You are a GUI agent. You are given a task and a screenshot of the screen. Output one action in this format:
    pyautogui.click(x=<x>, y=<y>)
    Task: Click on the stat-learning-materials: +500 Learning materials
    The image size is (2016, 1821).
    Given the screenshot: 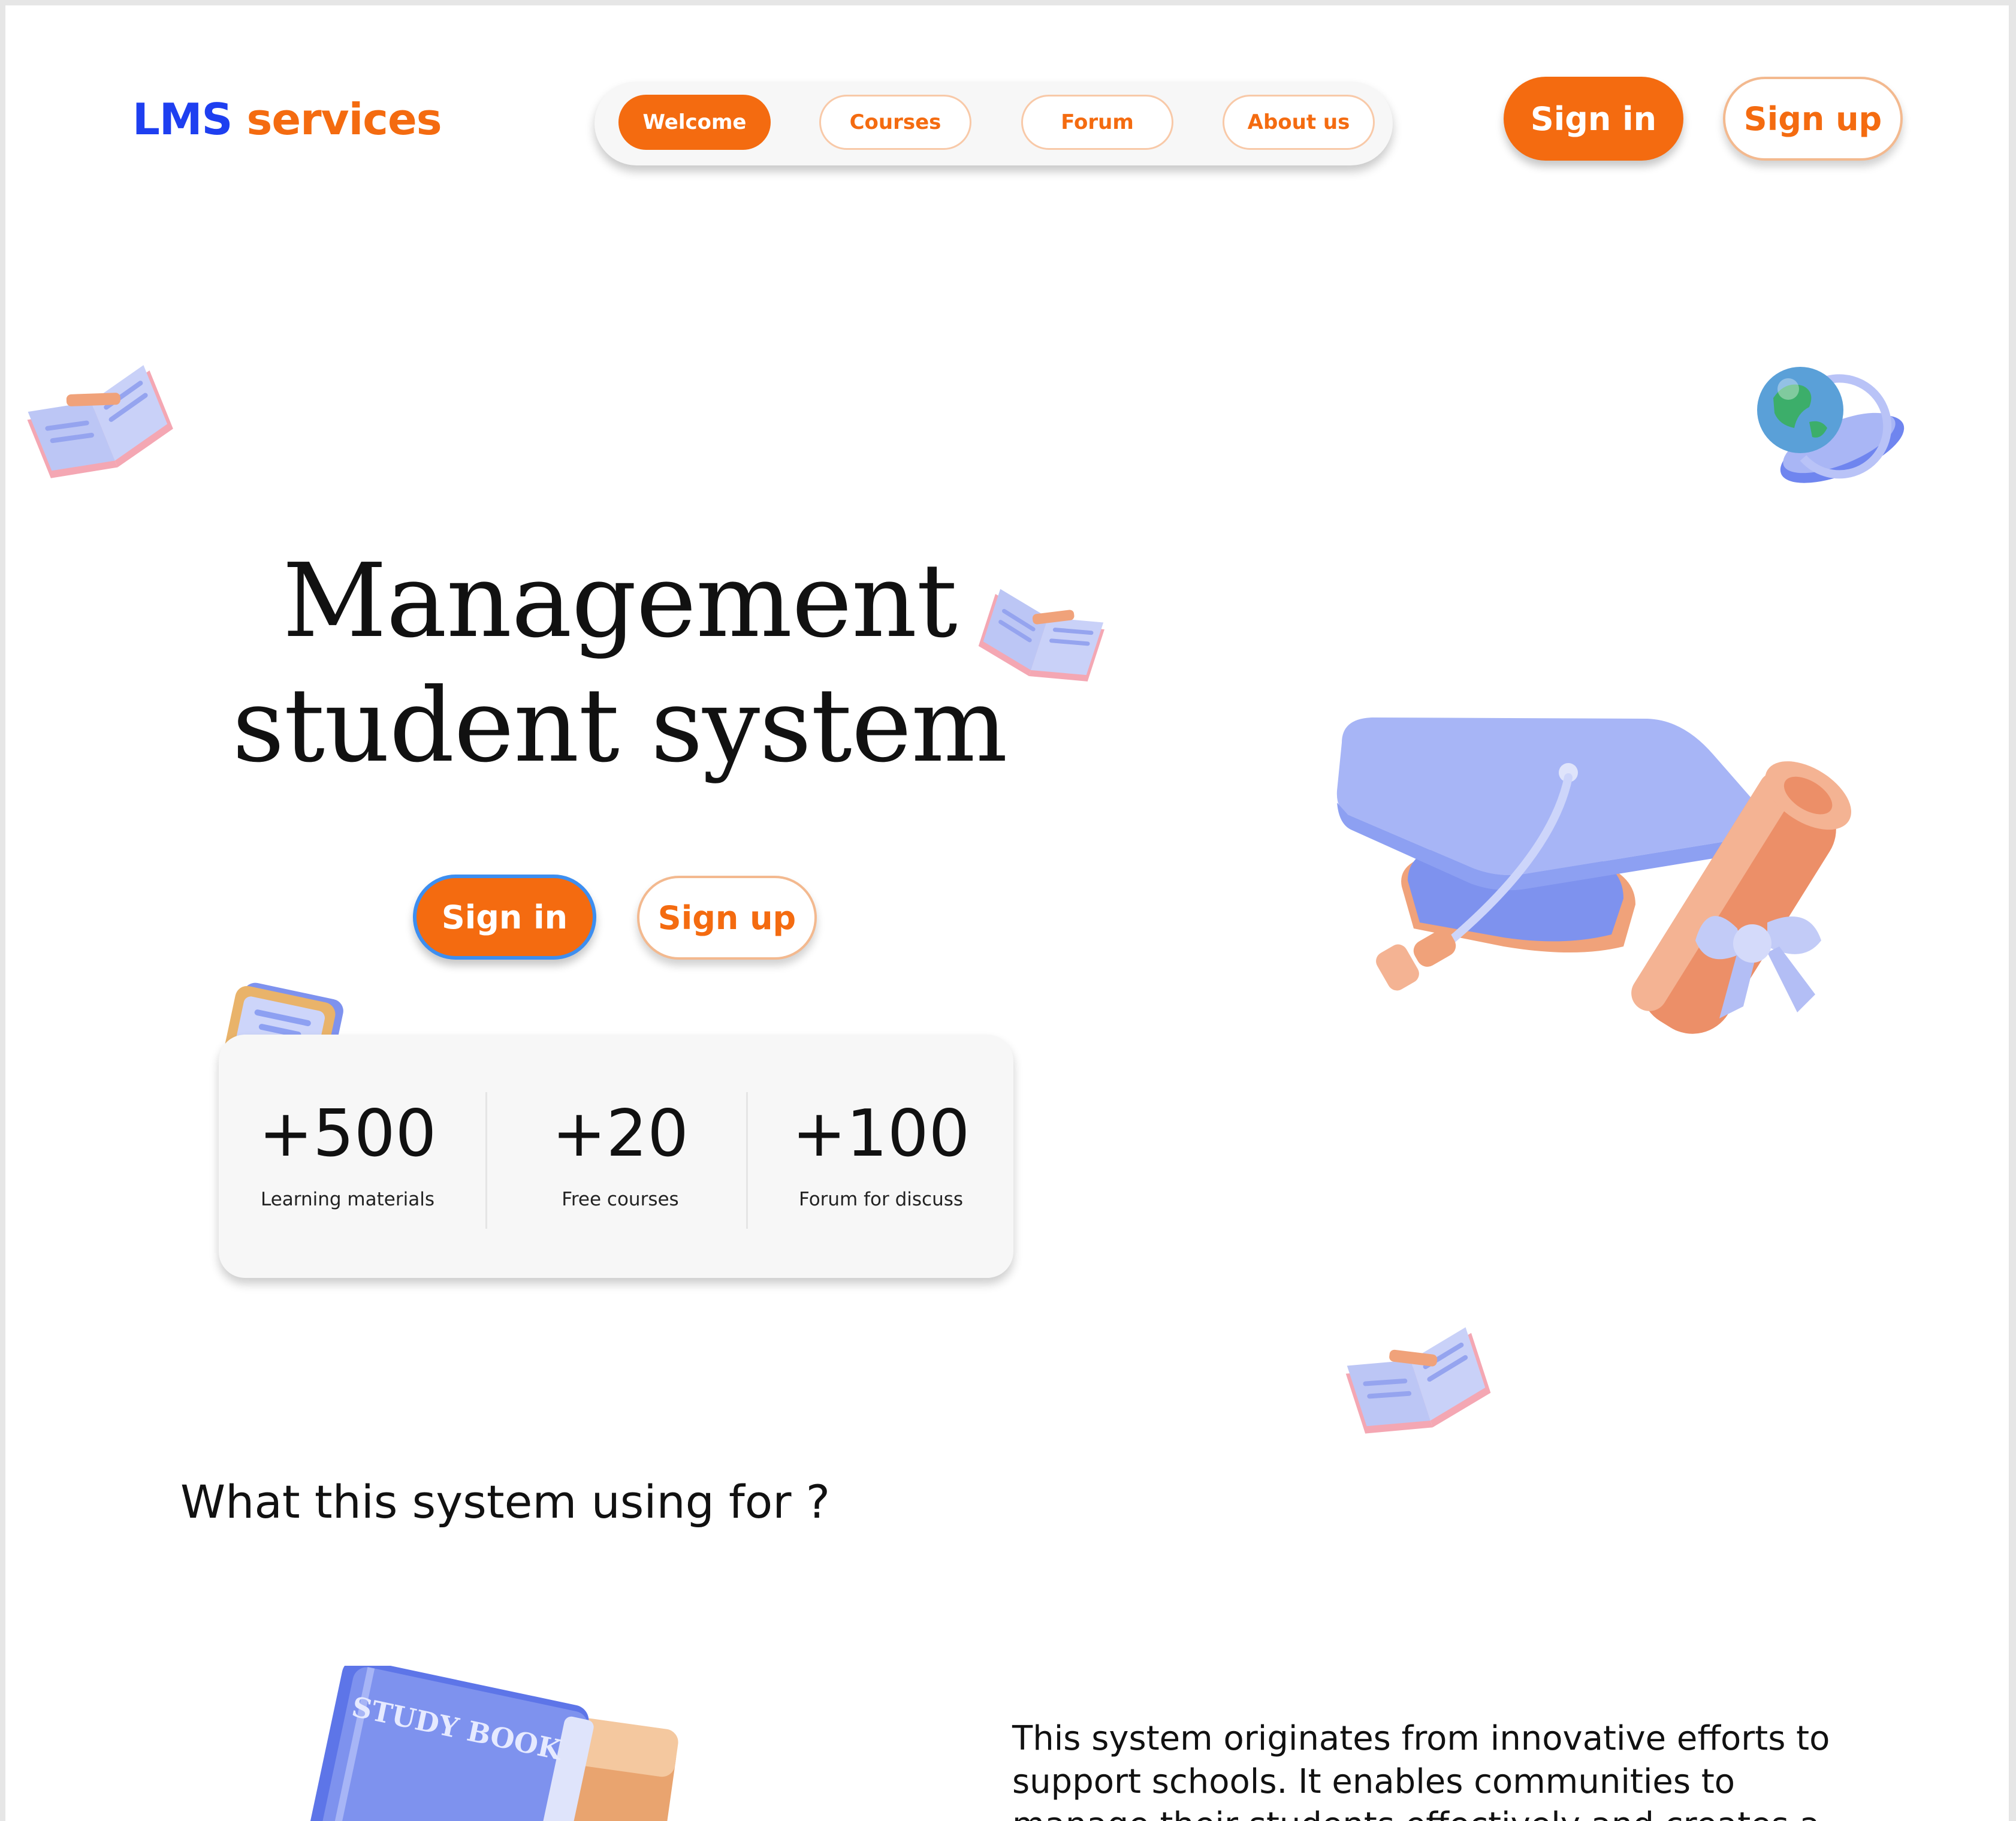 What is the action you would take?
    pyautogui.click(x=347, y=1157)
    